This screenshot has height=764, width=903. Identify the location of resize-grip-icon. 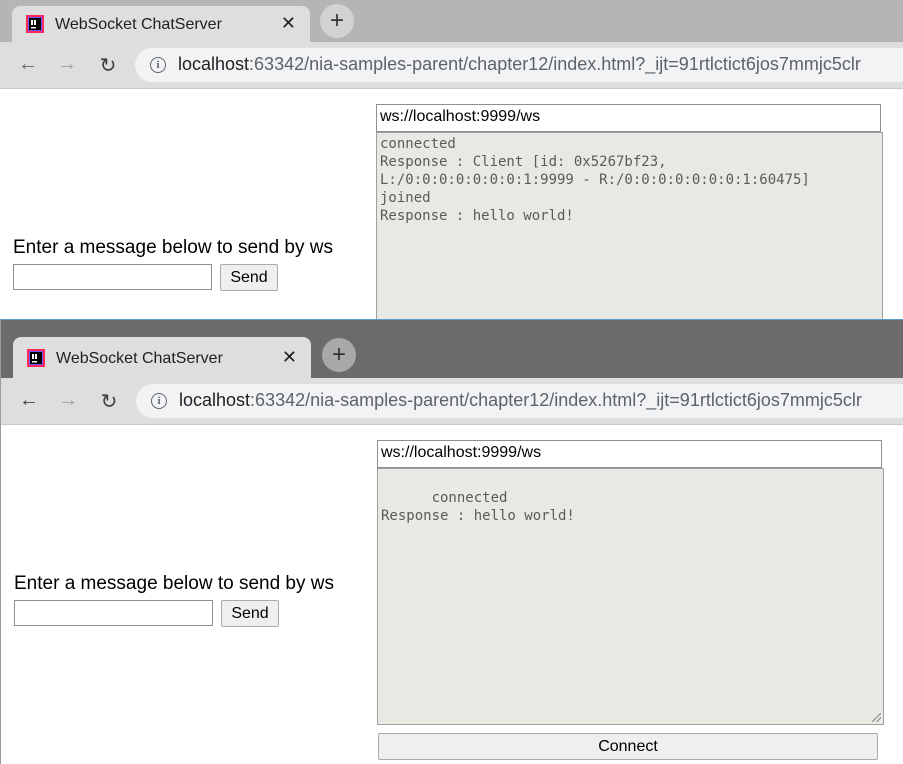
(876, 717).